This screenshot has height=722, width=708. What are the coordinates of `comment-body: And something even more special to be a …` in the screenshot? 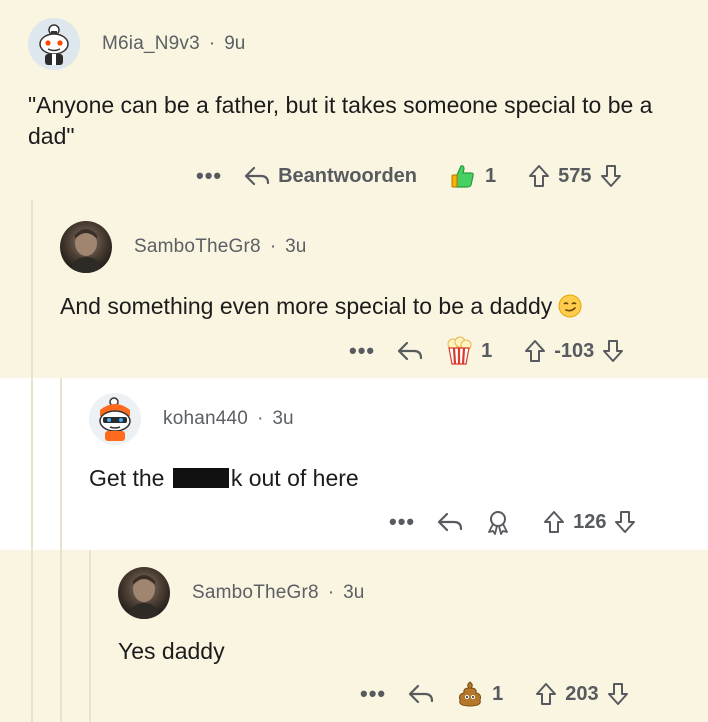 It's located at (306, 306).